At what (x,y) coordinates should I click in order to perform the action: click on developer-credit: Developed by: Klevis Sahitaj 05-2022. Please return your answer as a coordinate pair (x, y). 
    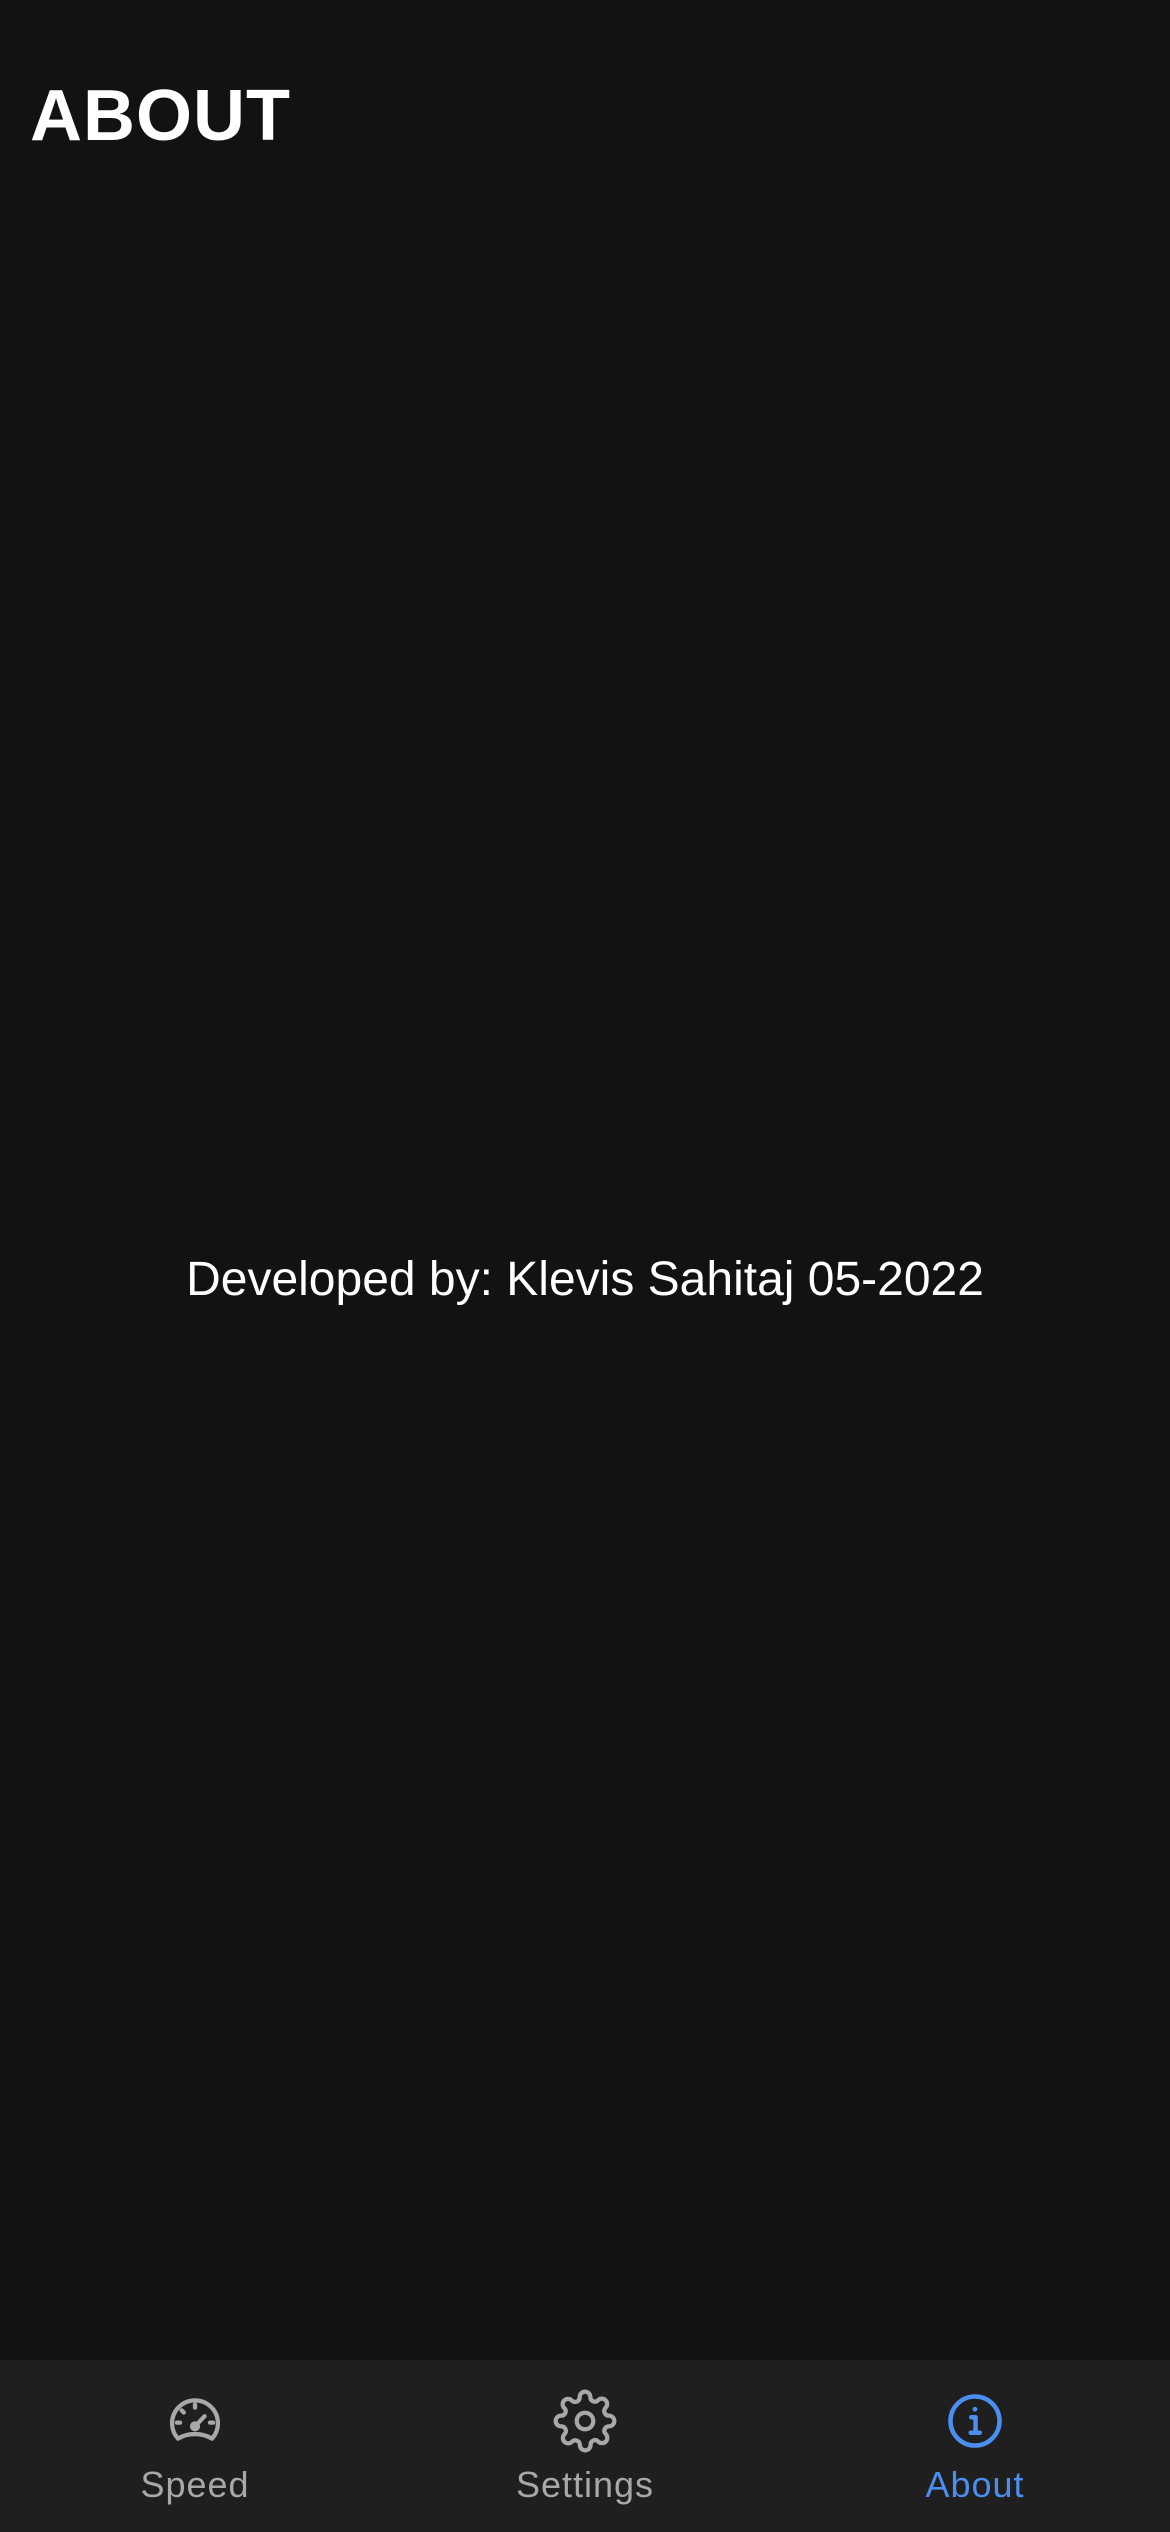
    Looking at the image, I should click on (585, 1279).